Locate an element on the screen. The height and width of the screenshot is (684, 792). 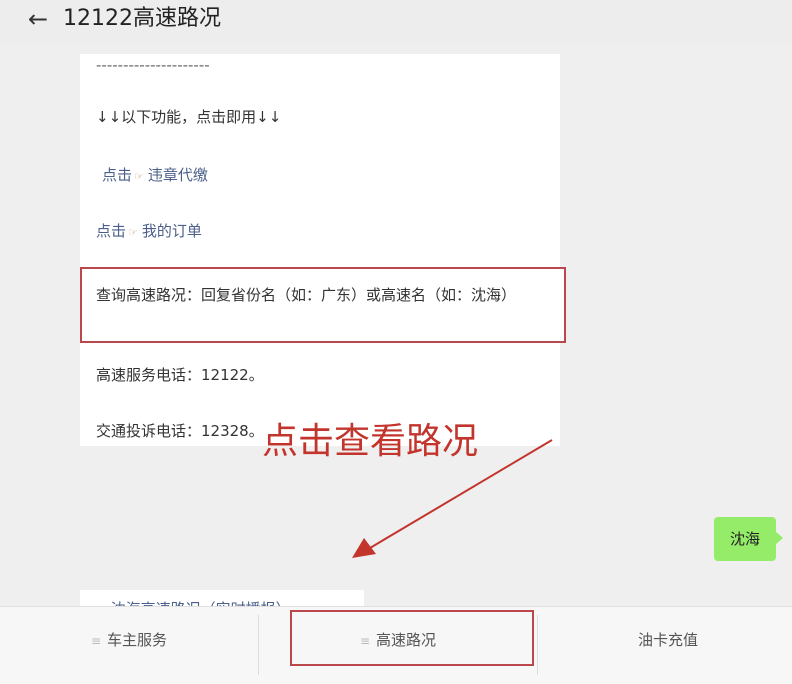
menu-label: 油卡充值 is located at coordinates (667, 640).